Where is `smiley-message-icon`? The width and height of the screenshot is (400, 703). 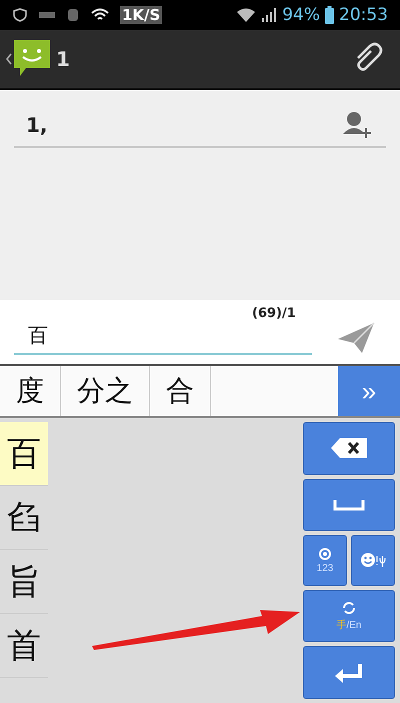
smiley-message-icon is located at coordinates (32, 59).